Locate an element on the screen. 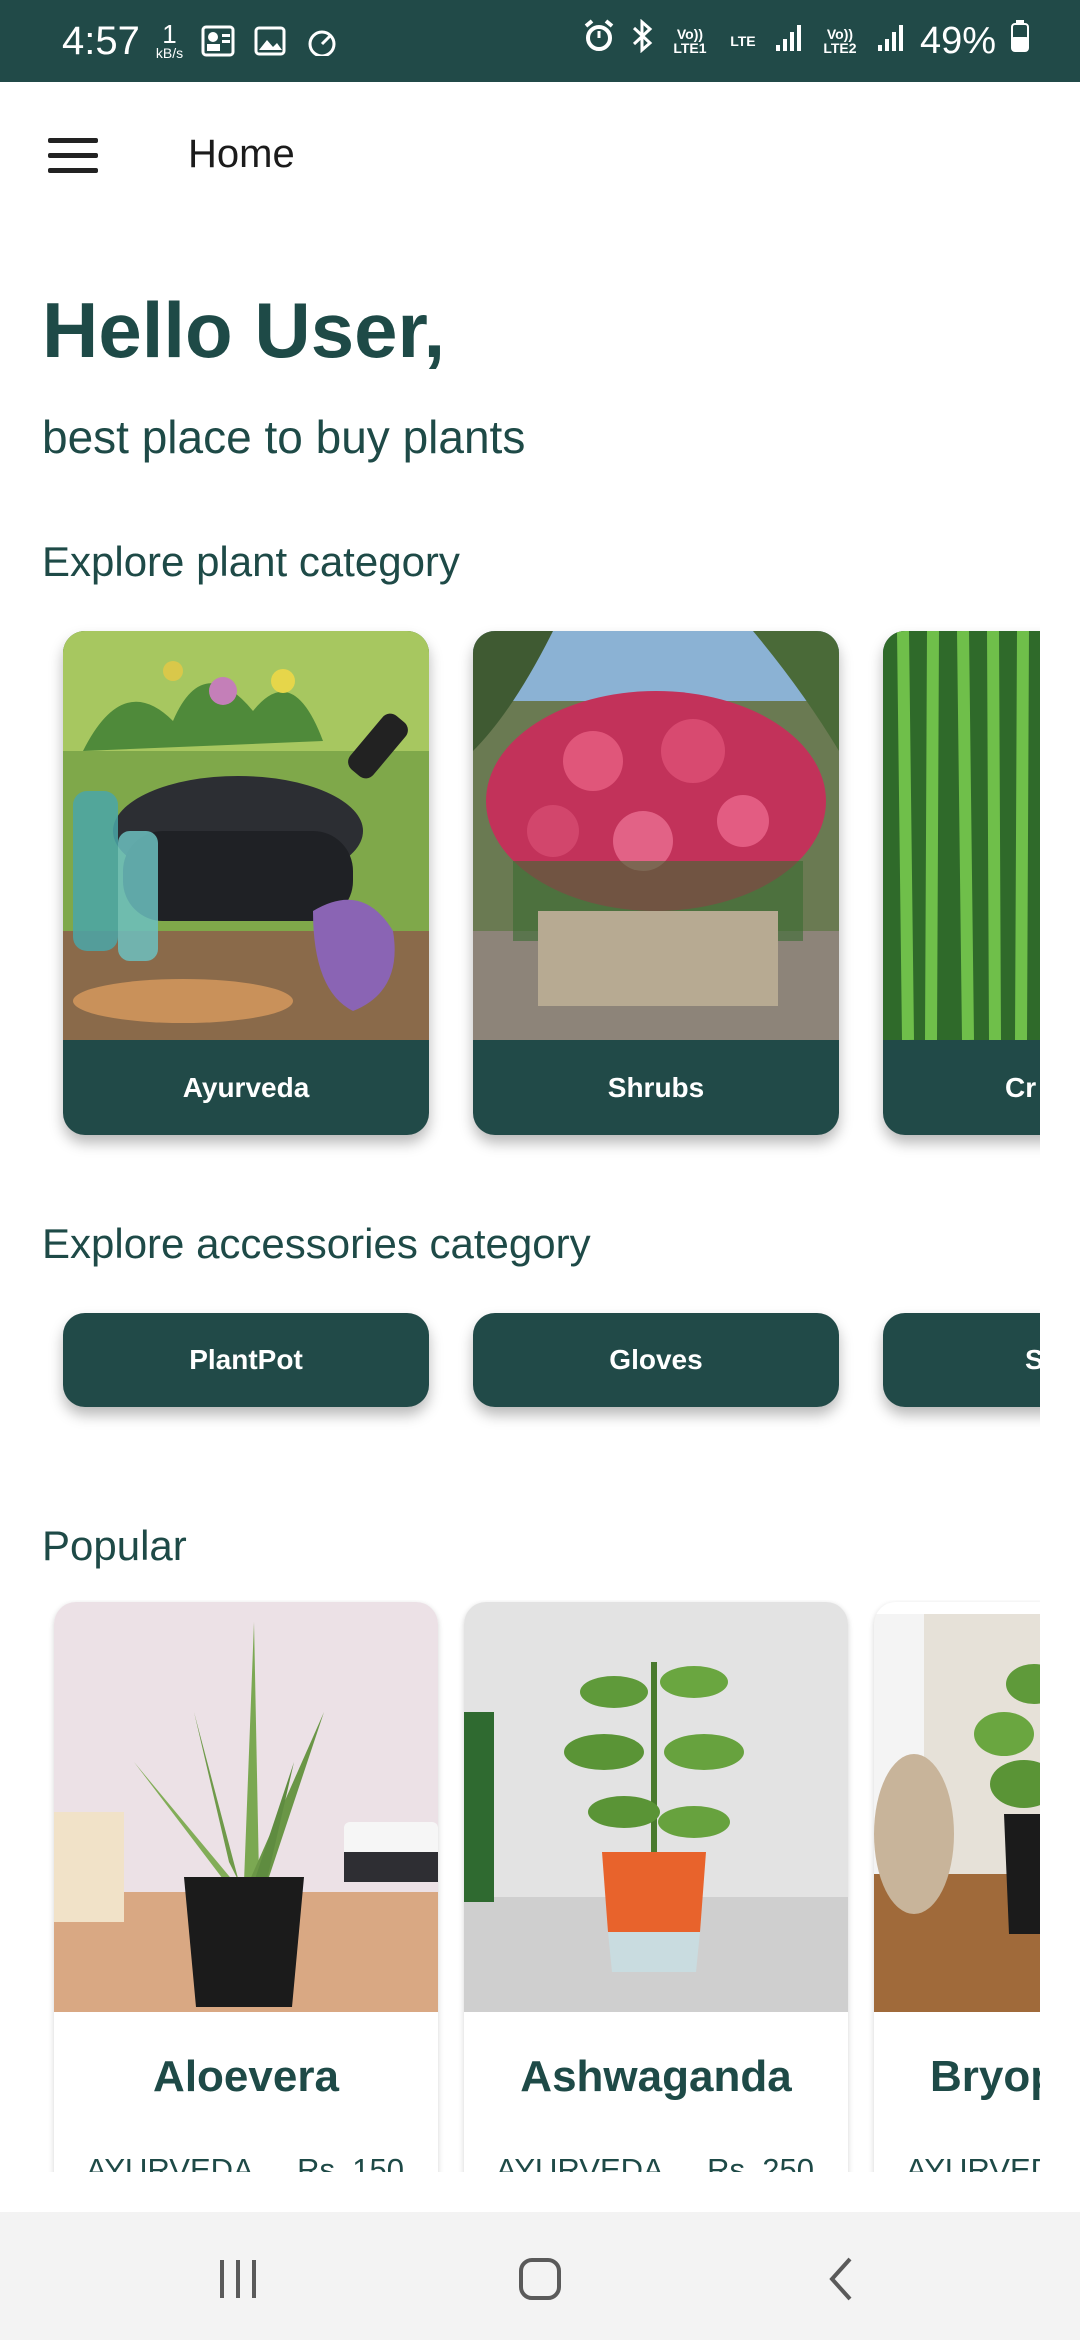 The image size is (1080, 2340). category-card-ayurveda: Ayurveda is located at coordinates (246, 883).